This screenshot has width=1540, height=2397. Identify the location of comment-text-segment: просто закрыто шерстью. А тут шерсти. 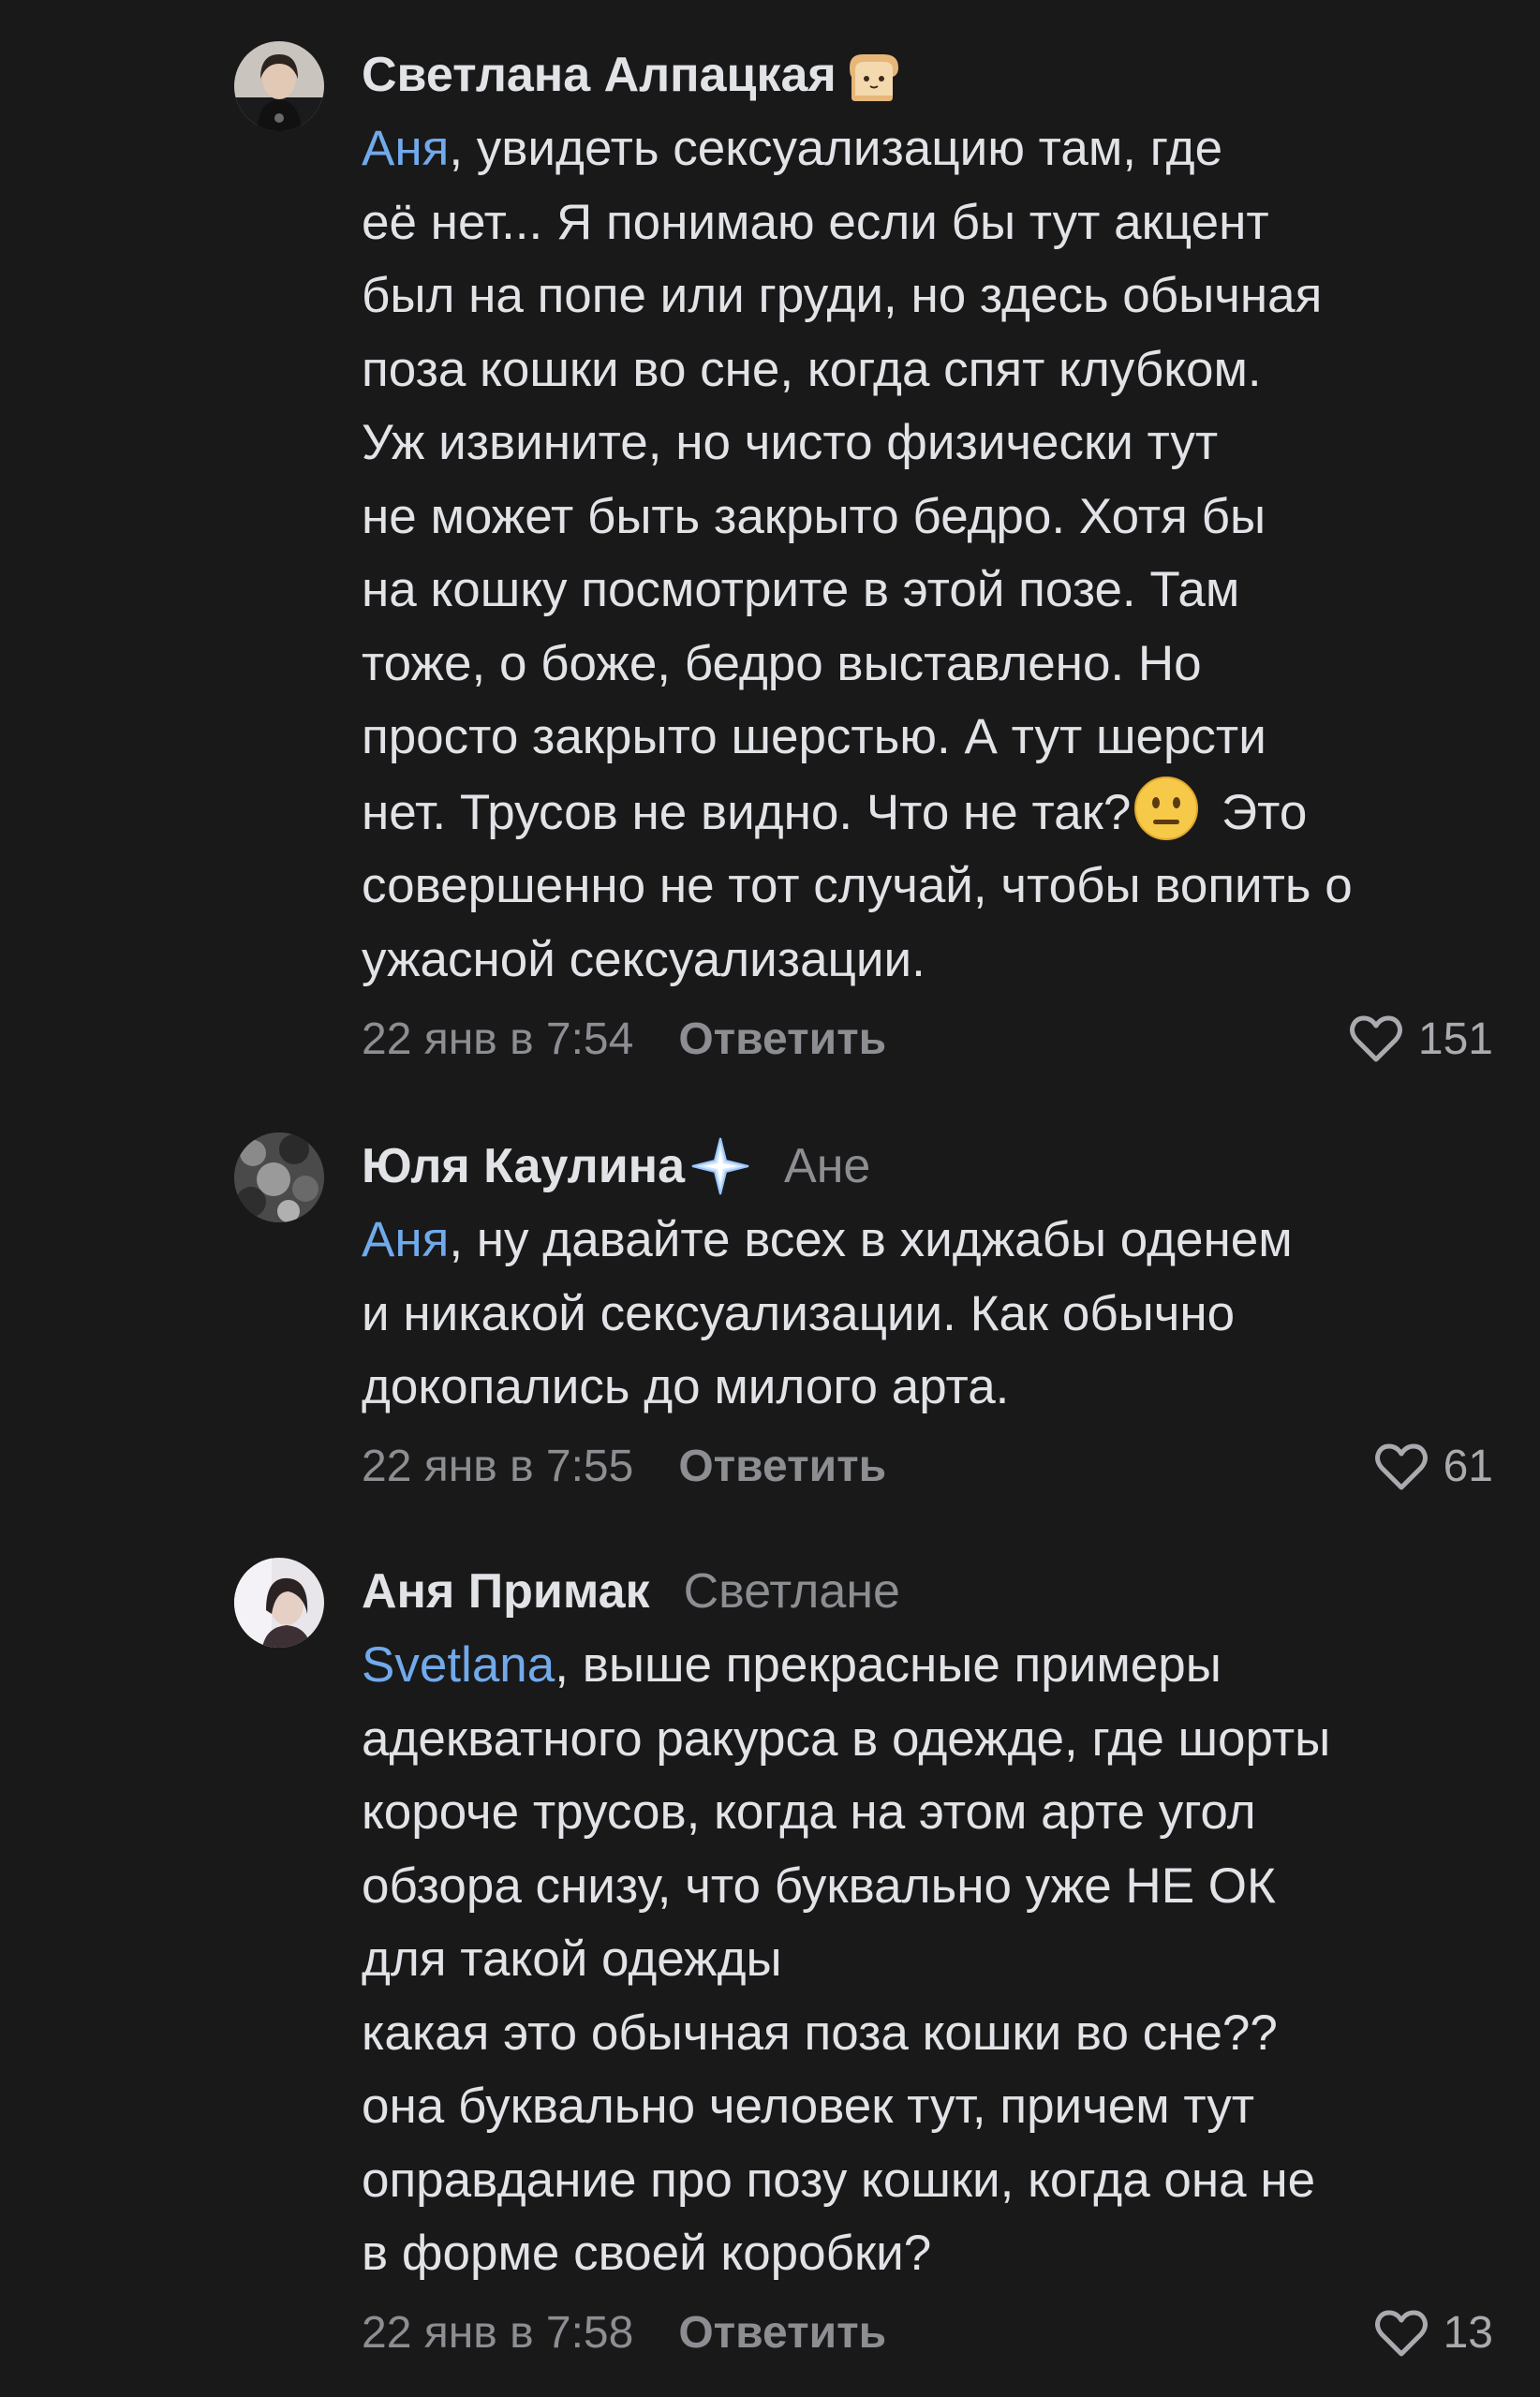
(814, 736).